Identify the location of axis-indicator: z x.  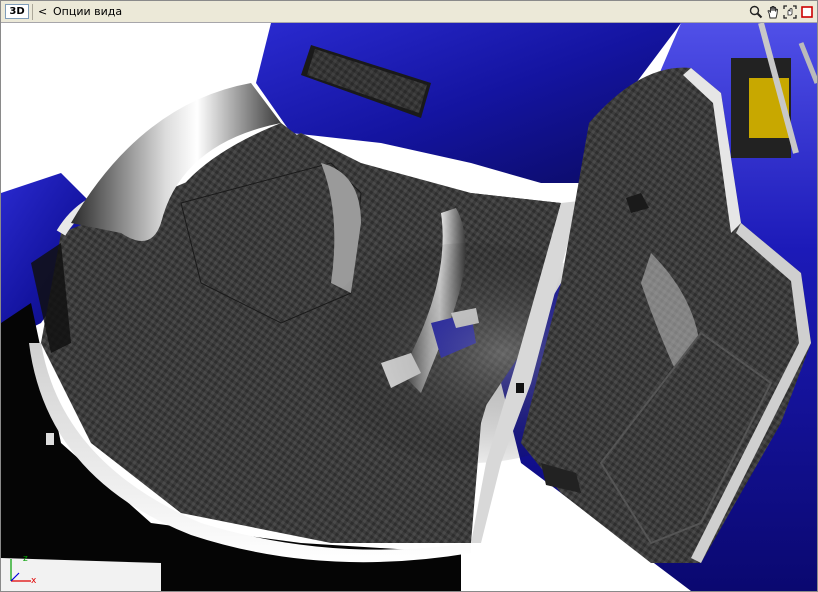
(22, 570).